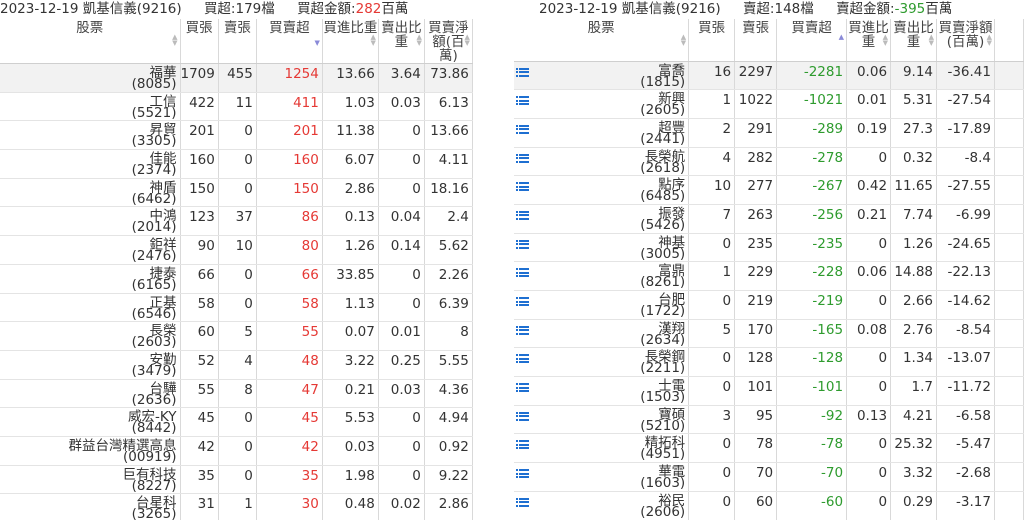 Image resolution: width=1024 pixels, height=520 pixels. Describe the element at coordinates (769, 190) in the screenshot. I see `table-row: 點序 (6485) 10 277 -267 0.42 11.65 -27.55` at that location.